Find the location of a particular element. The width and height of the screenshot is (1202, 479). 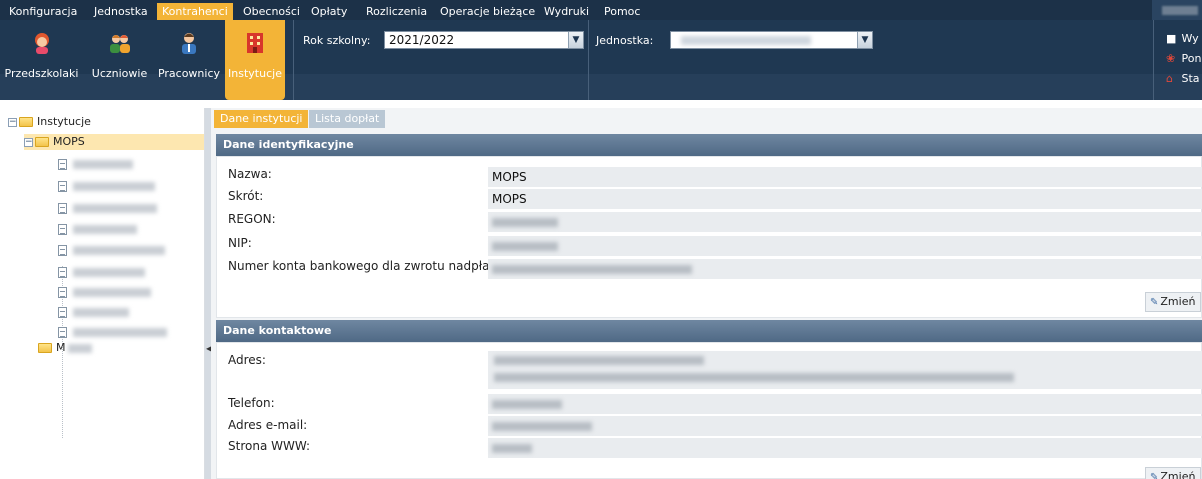

tree-second-label: M is located at coordinates (61, 347).